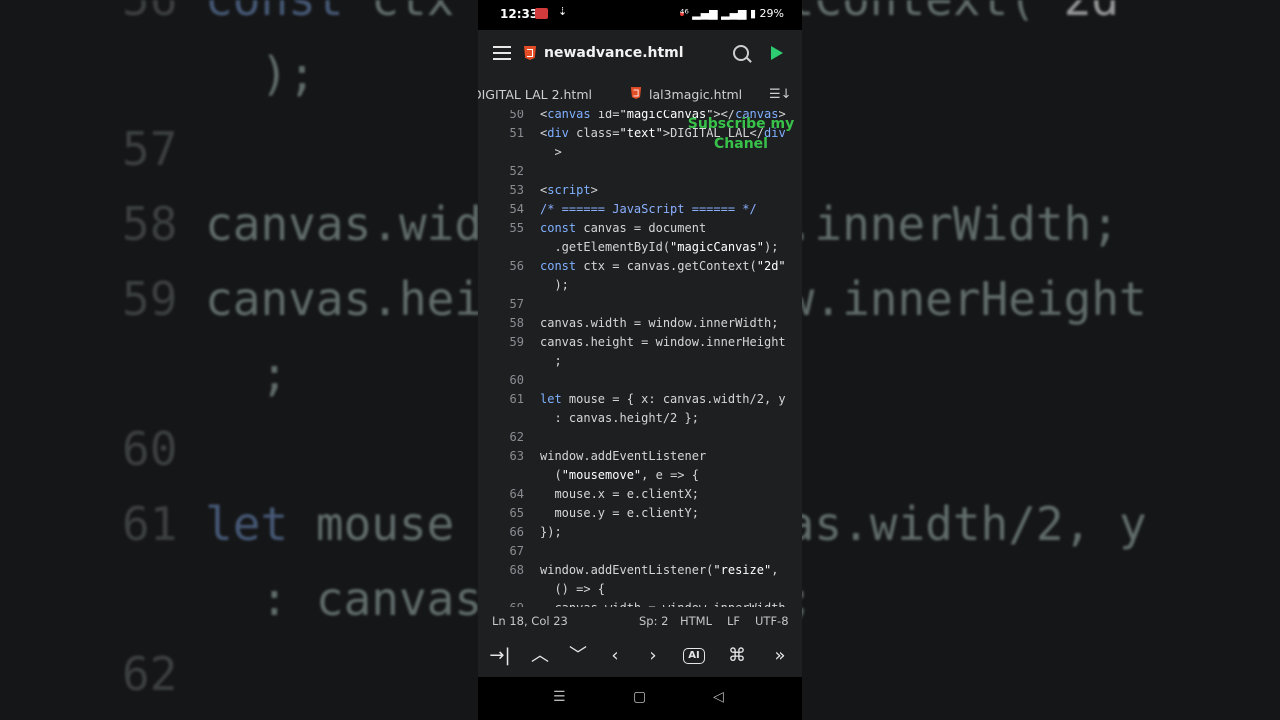  I want to click on code-line: ("mousemove", e => {, so click(640, 477).